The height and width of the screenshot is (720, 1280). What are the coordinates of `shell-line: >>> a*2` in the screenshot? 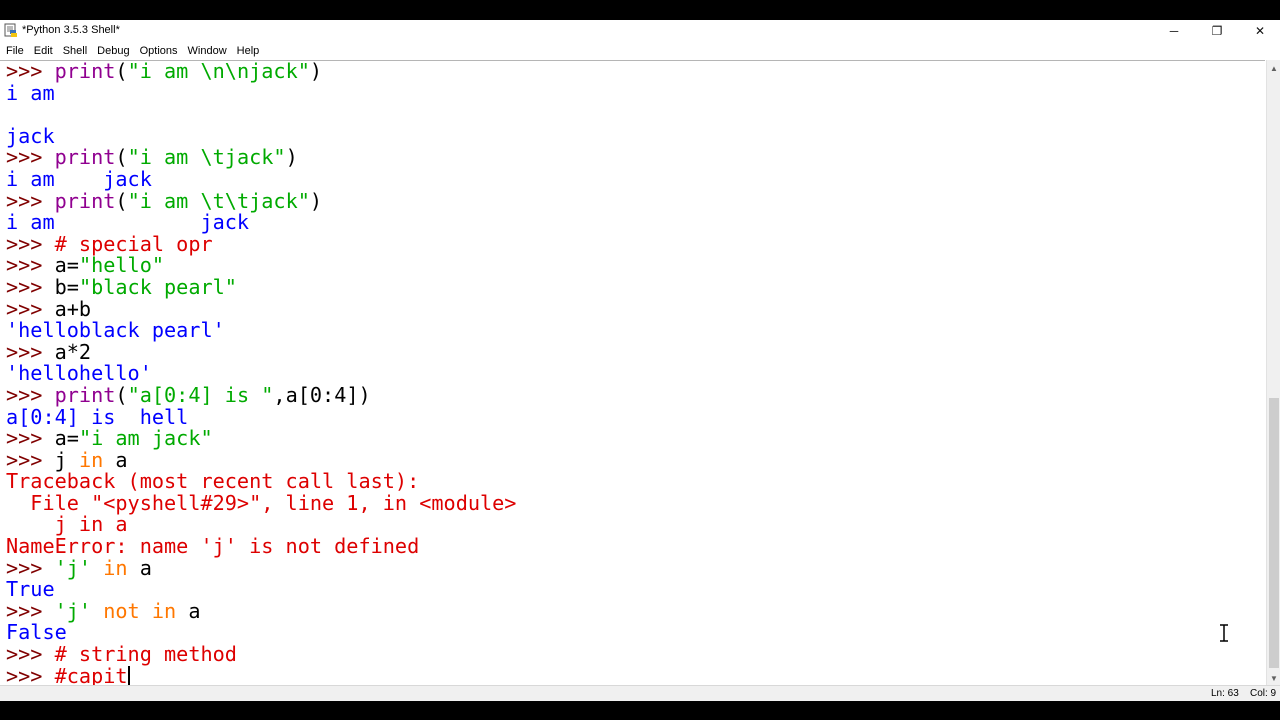 It's located at (261, 351).